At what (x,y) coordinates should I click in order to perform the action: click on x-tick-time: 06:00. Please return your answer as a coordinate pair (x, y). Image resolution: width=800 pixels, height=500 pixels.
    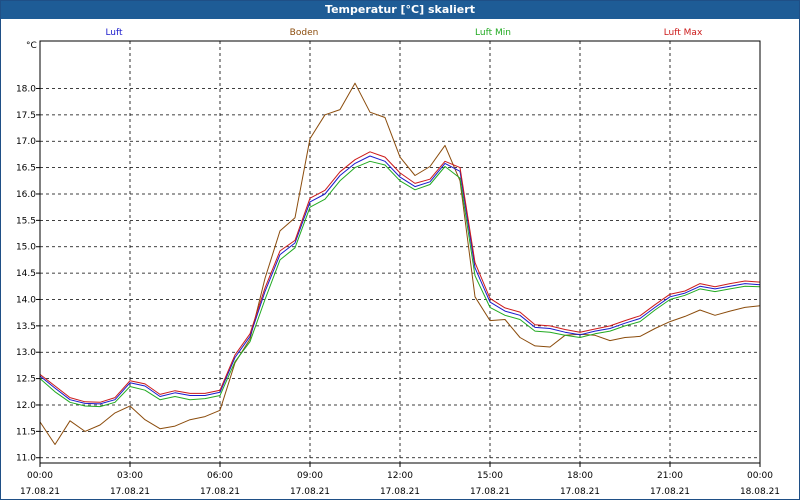
    Looking at the image, I should click on (220, 476).